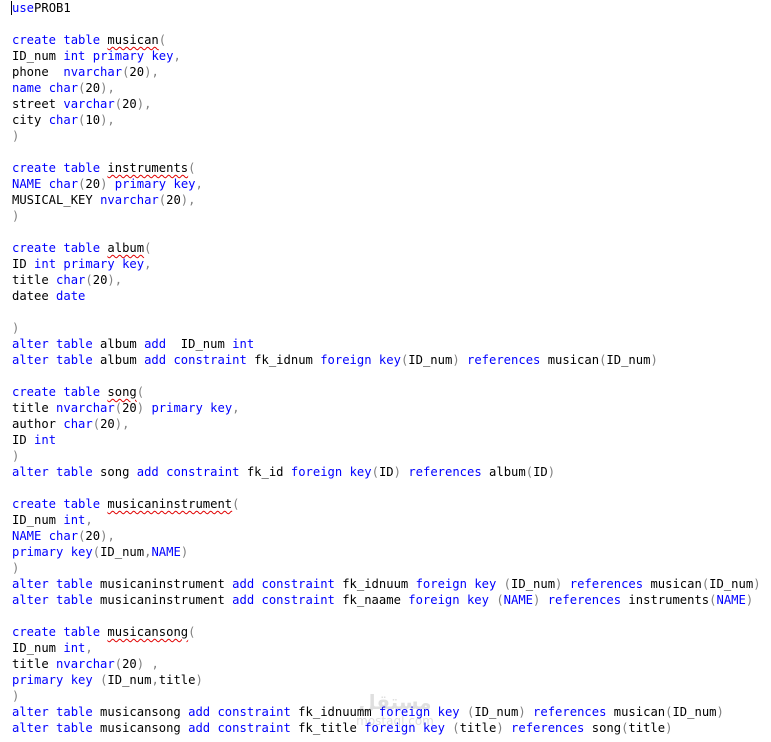 This screenshot has width=771, height=742. I want to click on code-line: NAME char(20),, so click(63, 536).